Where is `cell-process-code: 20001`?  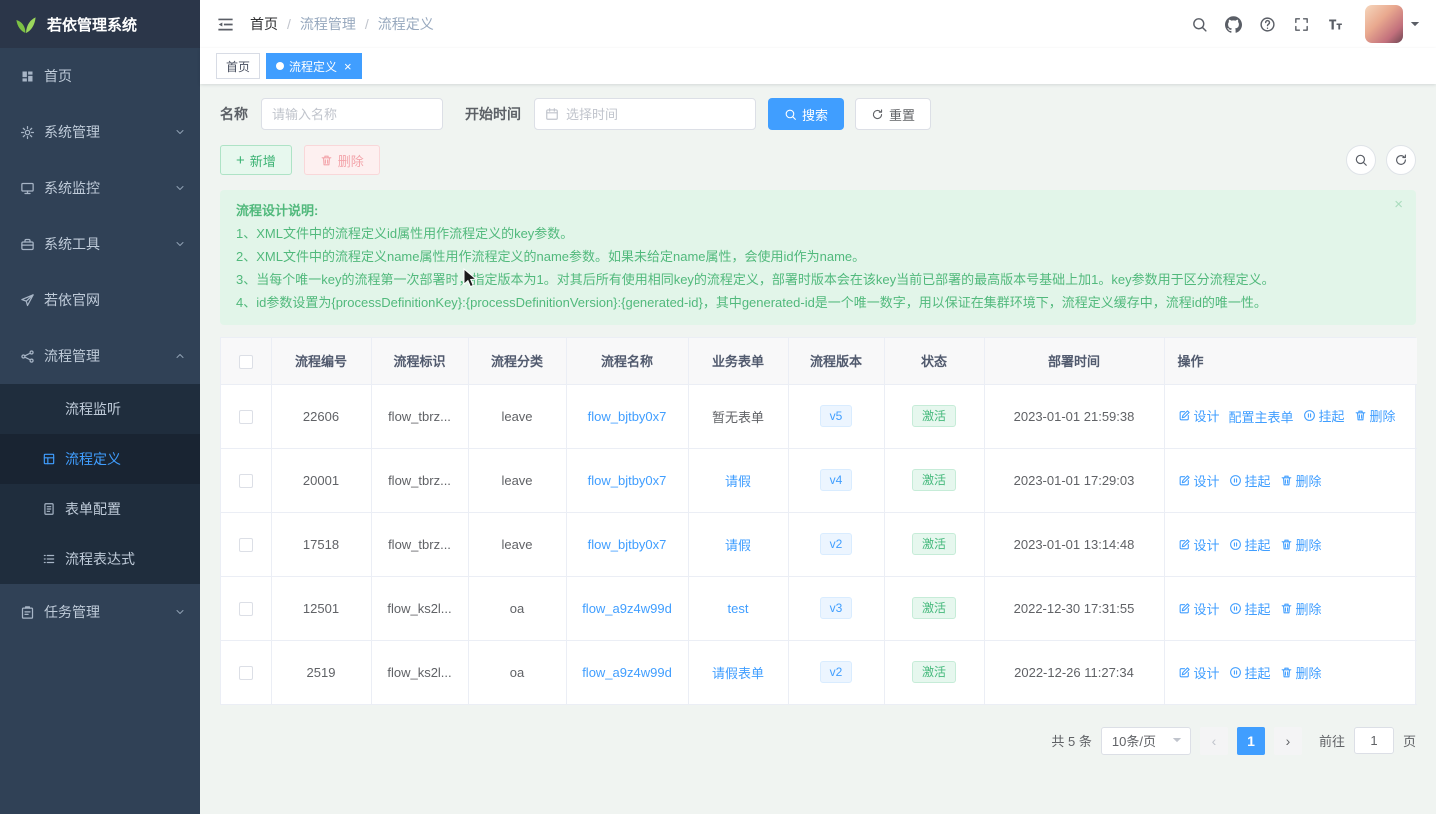
cell-process-code: 20001 is located at coordinates (321, 480).